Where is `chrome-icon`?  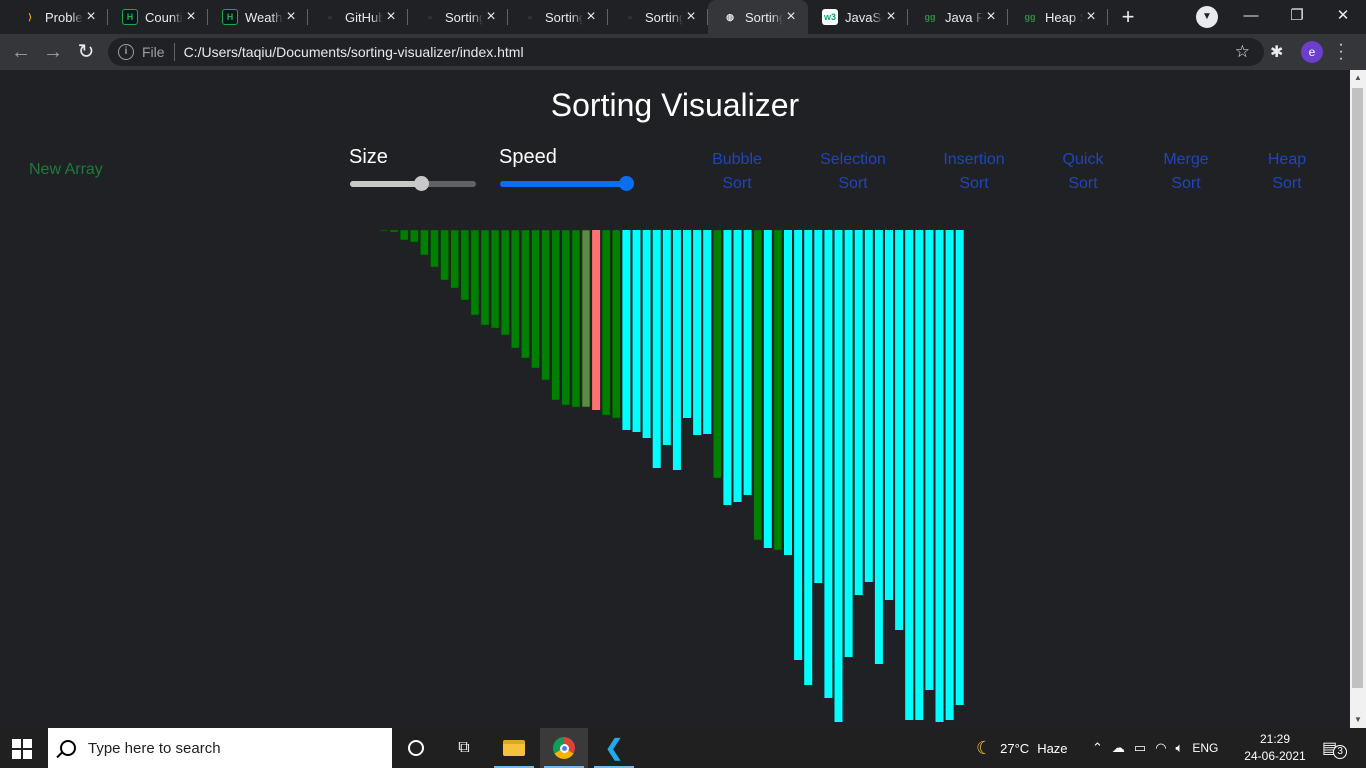
chrome-icon is located at coordinates (564, 748).